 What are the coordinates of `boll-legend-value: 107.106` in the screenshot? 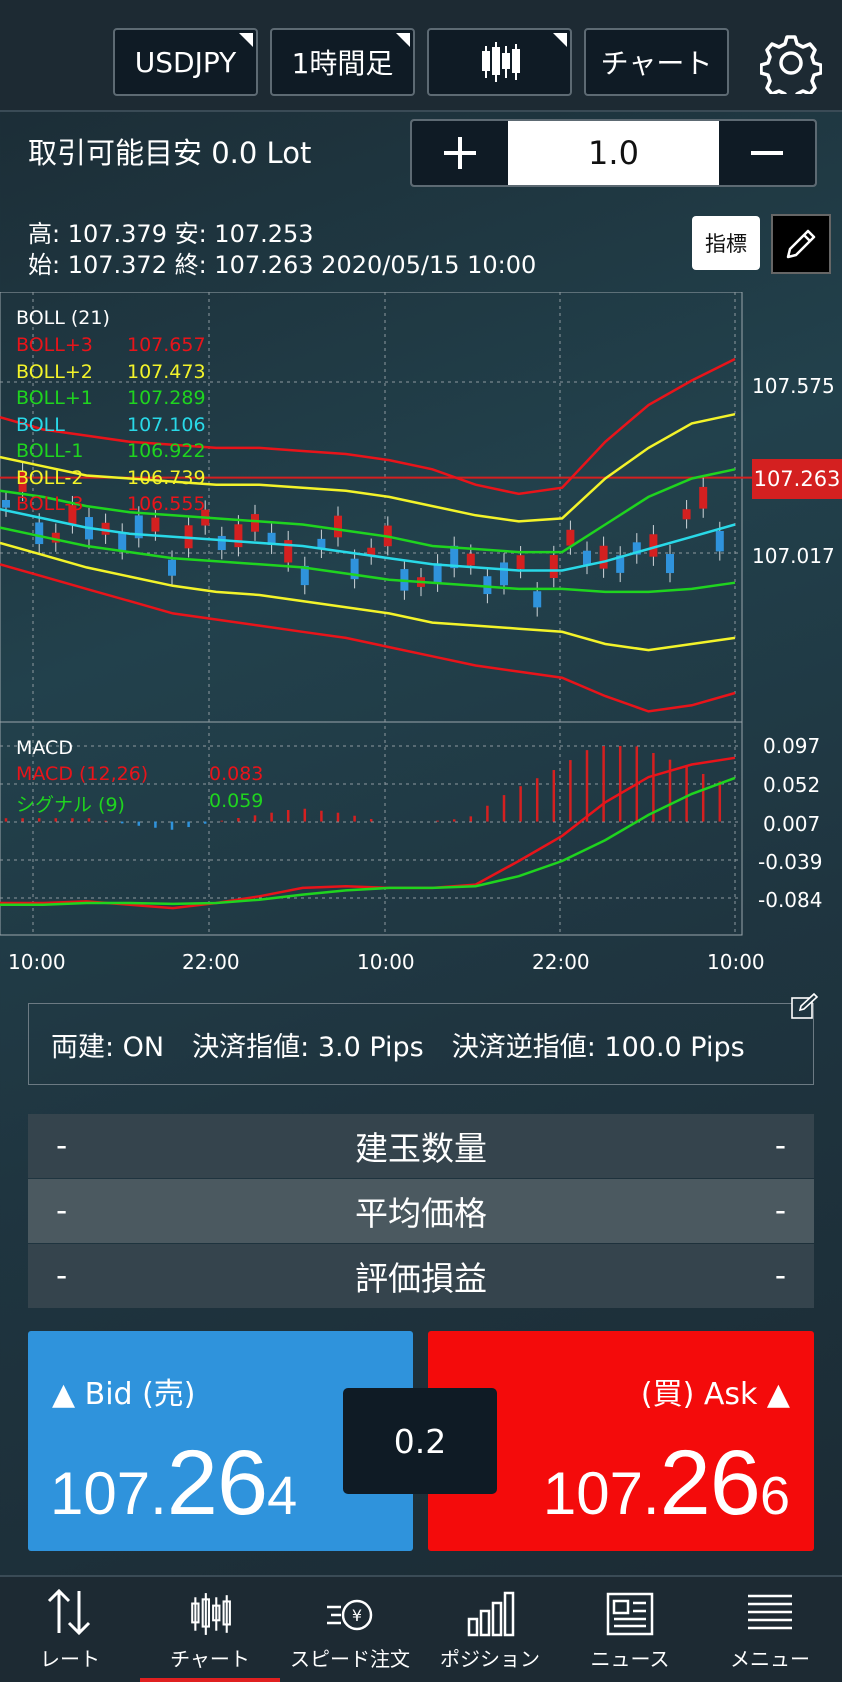 It's located at (166, 424).